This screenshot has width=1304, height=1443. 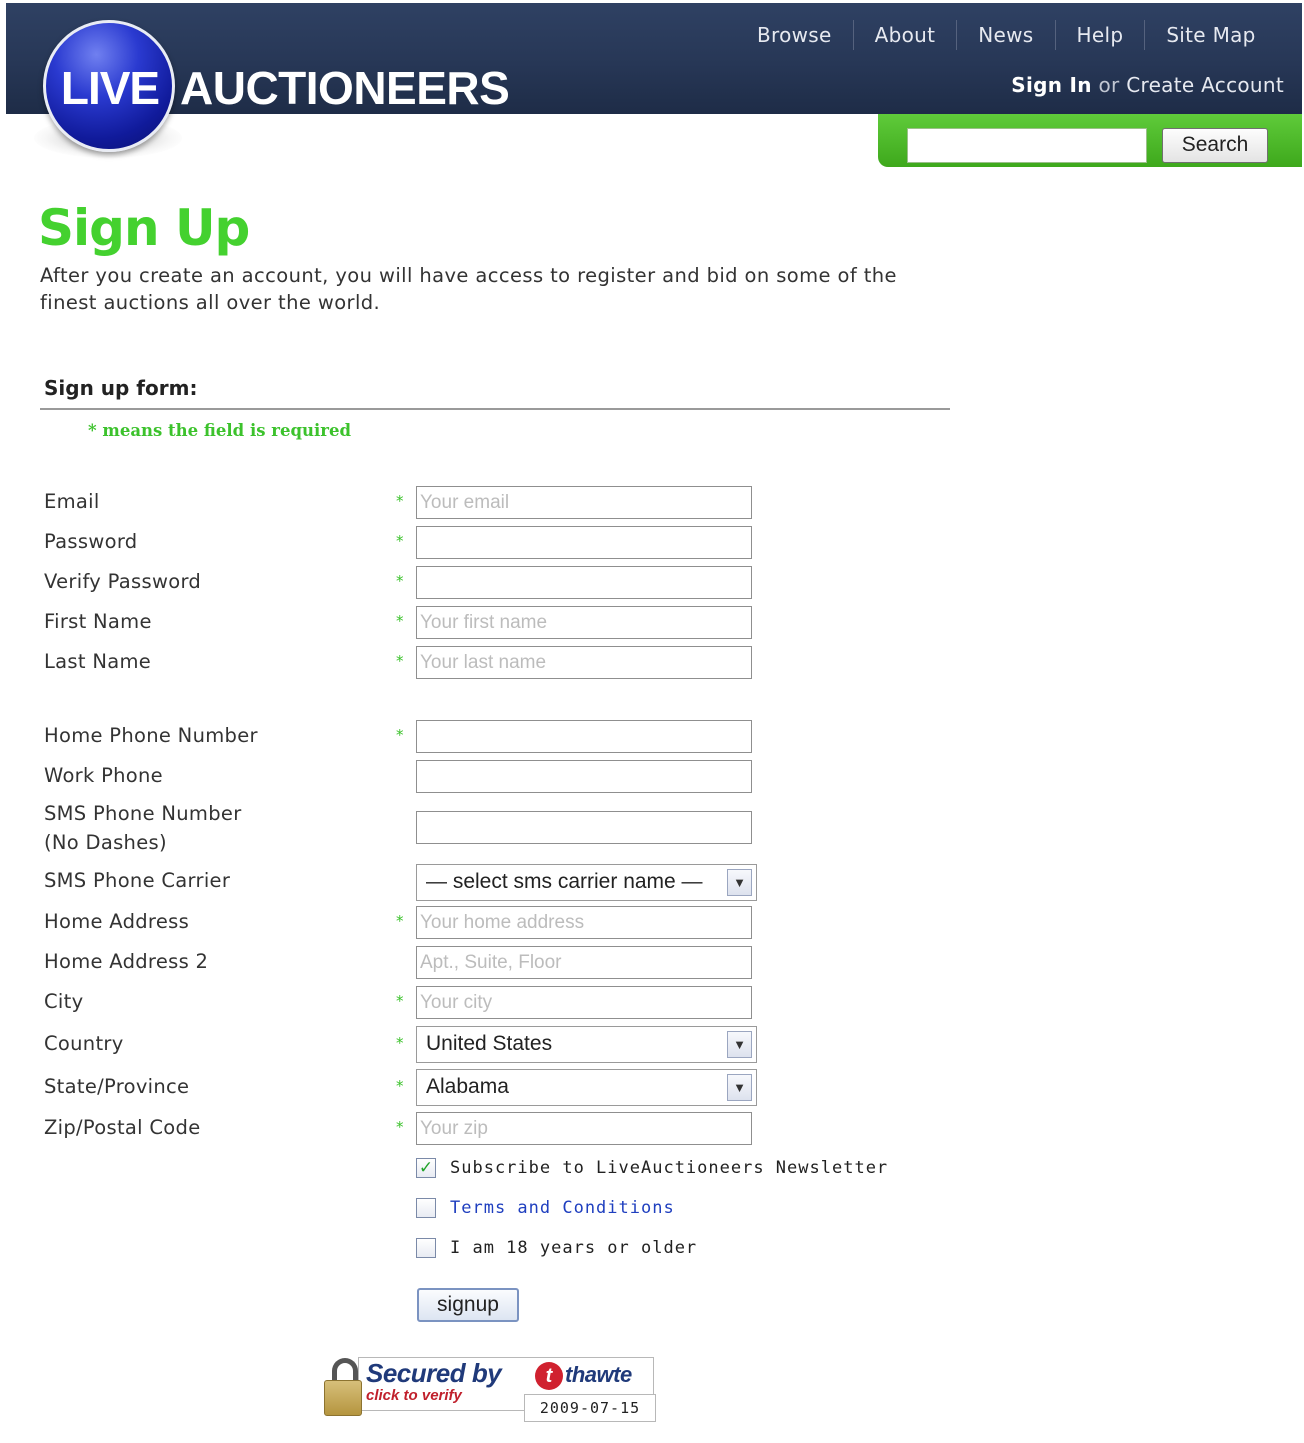 What do you see at coordinates (126, 961) in the screenshot?
I see `home-address-2-label: Home Address 2` at bounding box center [126, 961].